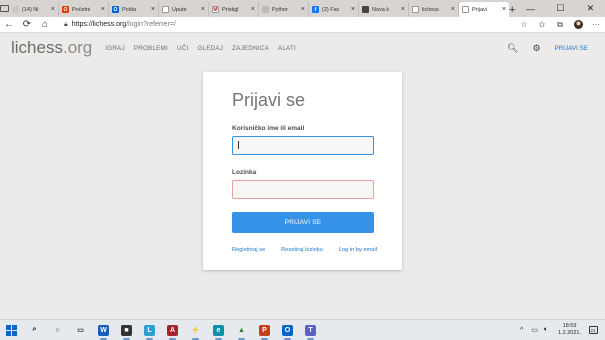 This screenshot has width=605, height=340. I want to click on browser-toolbar-right: ☆ ✩ ⧉ ···, so click(560, 25).